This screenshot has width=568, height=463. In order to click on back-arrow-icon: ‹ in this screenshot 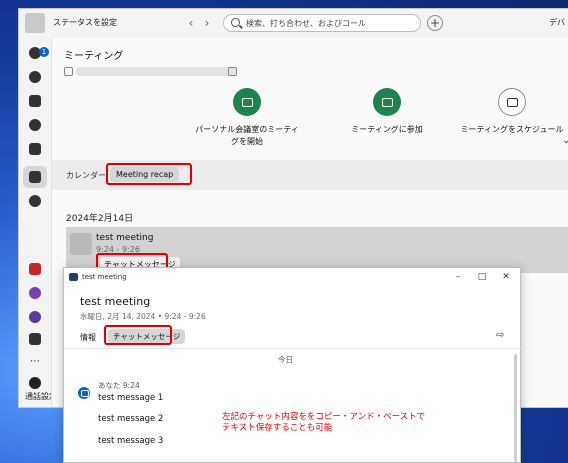, I will do `click(191, 23)`.